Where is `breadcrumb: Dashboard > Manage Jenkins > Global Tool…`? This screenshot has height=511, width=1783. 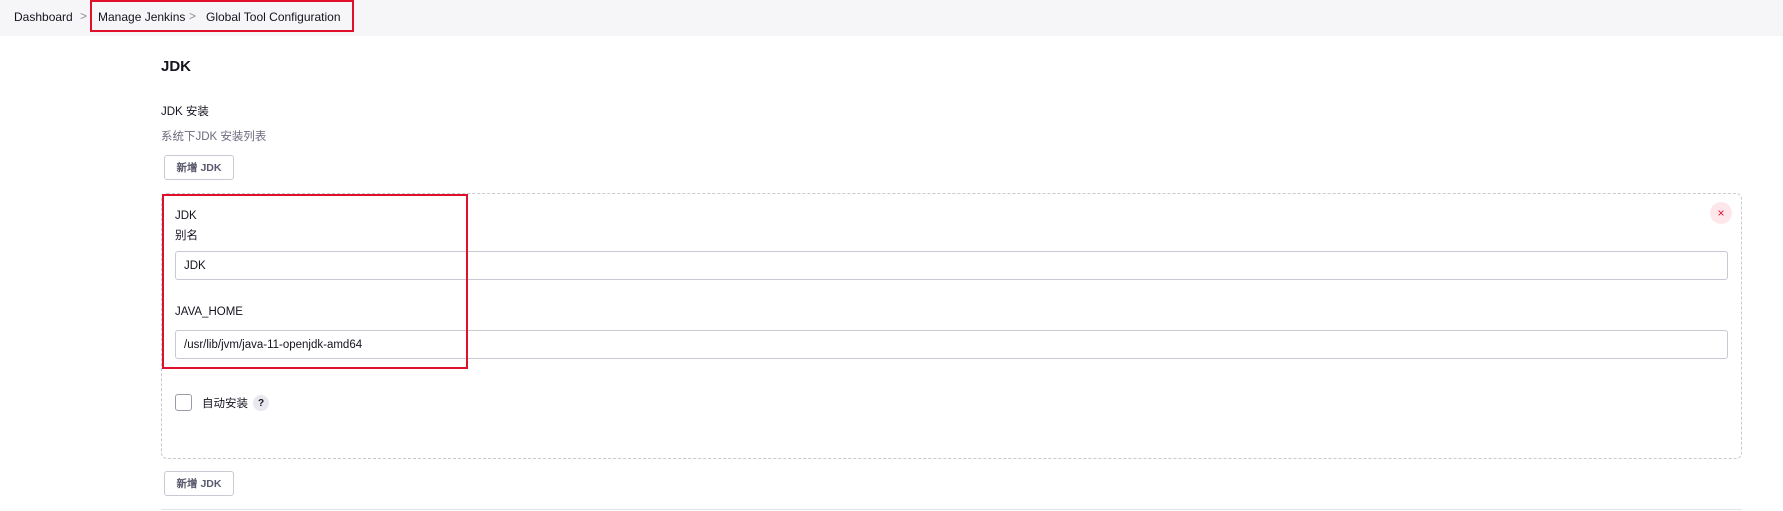 breadcrumb: Dashboard > Manage Jenkins > Global Tool… is located at coordinates (891, 18).